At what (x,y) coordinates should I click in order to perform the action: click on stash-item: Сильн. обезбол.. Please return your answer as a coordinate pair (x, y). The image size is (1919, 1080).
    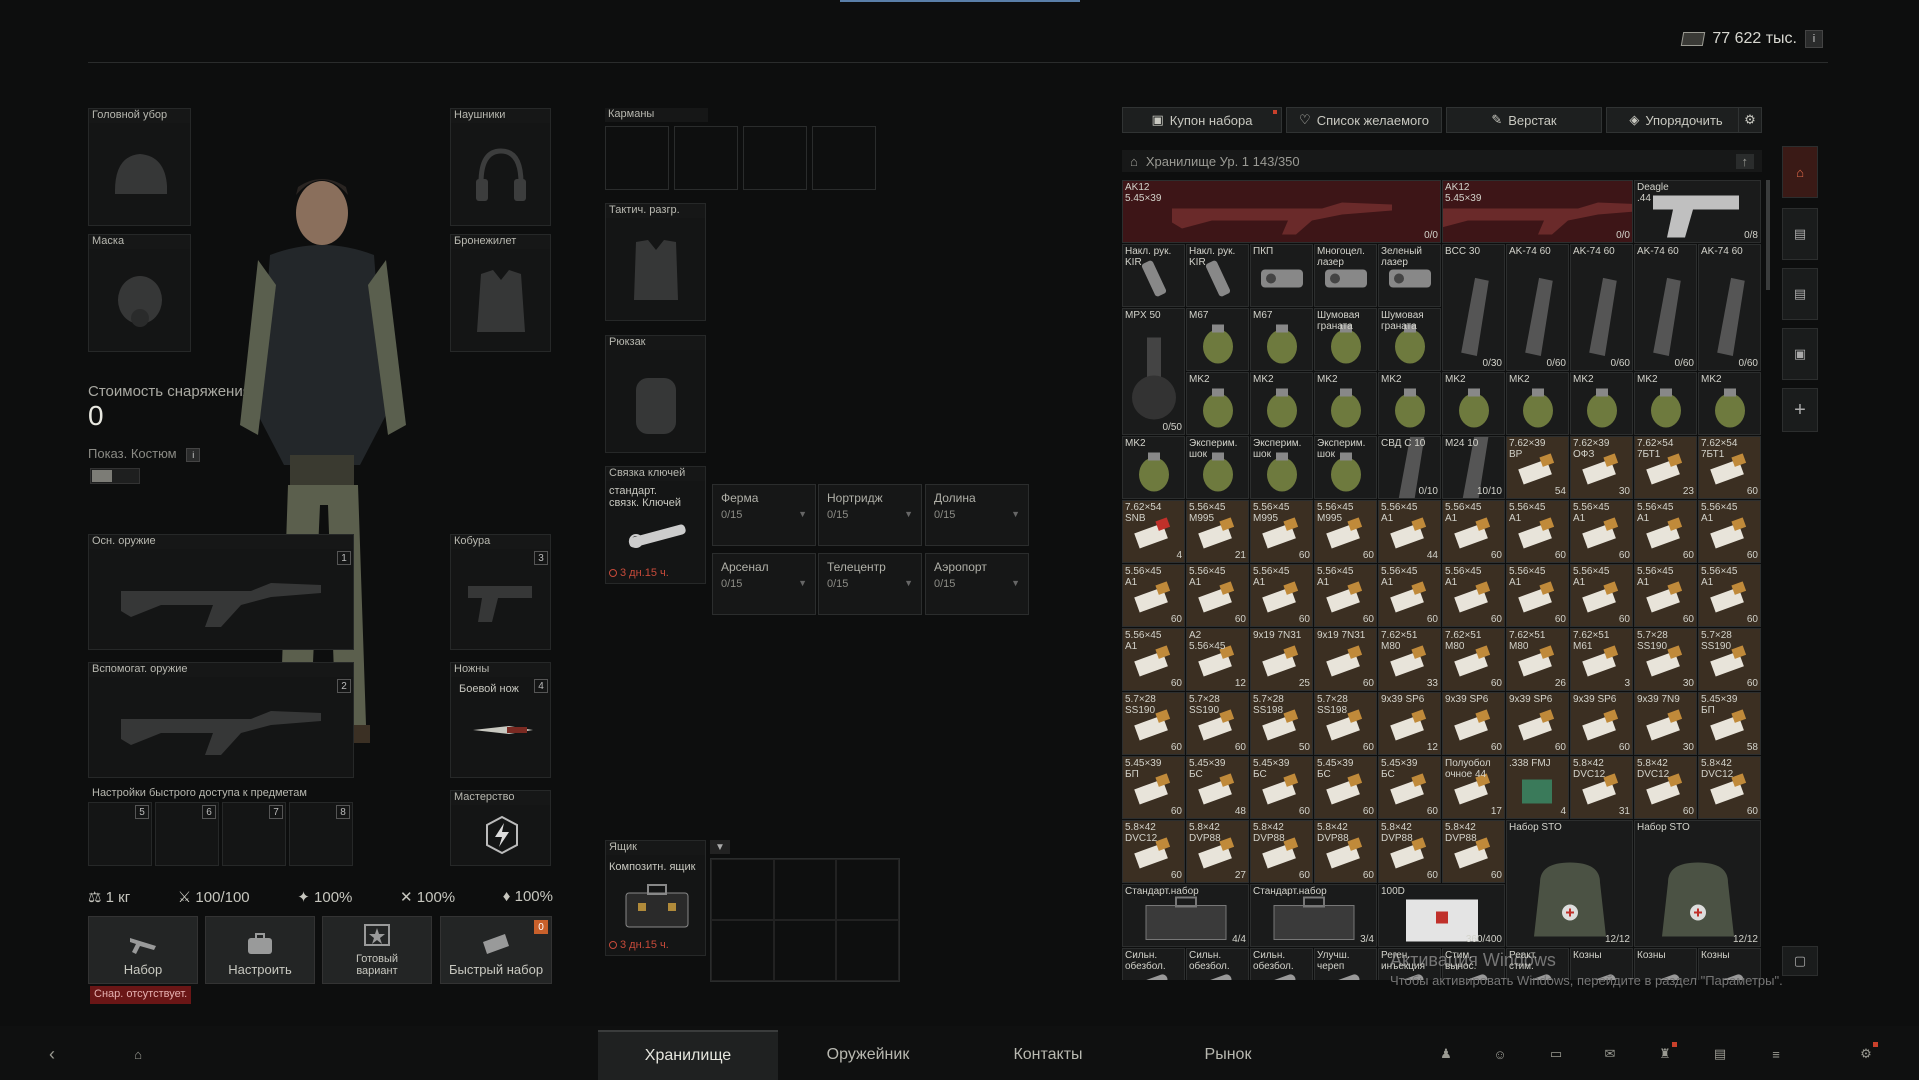
    Looking at the image, I should click on (1153, 964).